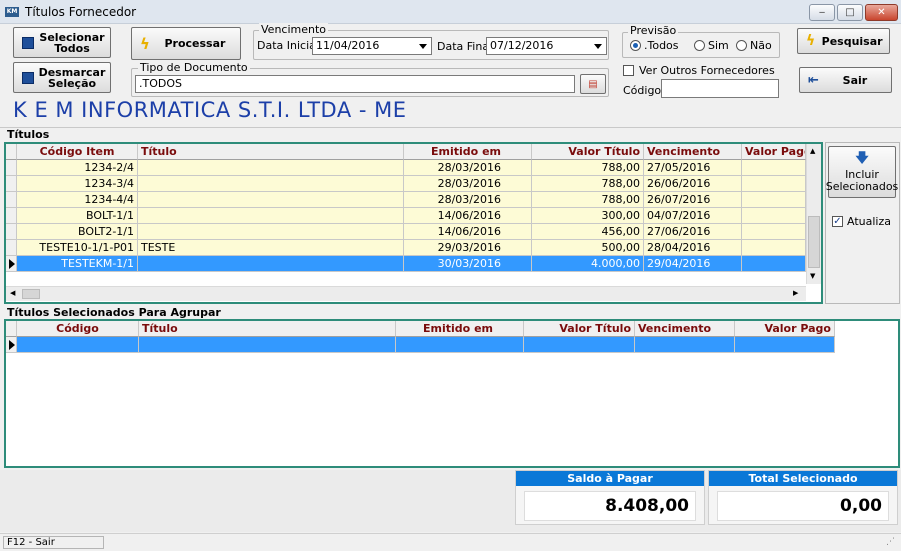 The height and width of the screenshot is (551, 901). What do you see at coordinates (468, 264) in the screenshot?
I see `cell-emitido: 30/03/2016` at bounding box center [468, 264].